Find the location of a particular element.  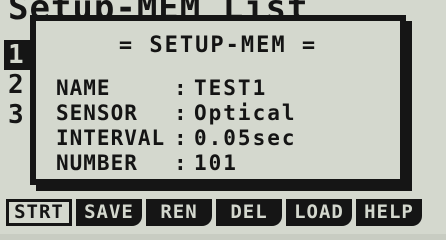

field-value: 101 is located at coordinates (216, 162).